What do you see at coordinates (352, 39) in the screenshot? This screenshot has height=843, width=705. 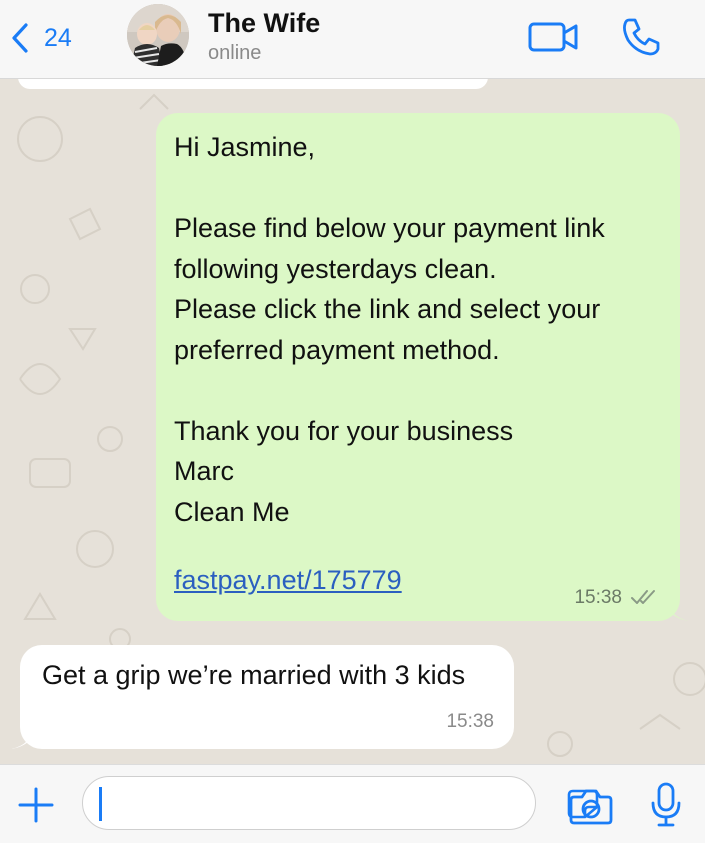 I see `chat-header: 24 The Wife online` at bounding box center [352, 39].